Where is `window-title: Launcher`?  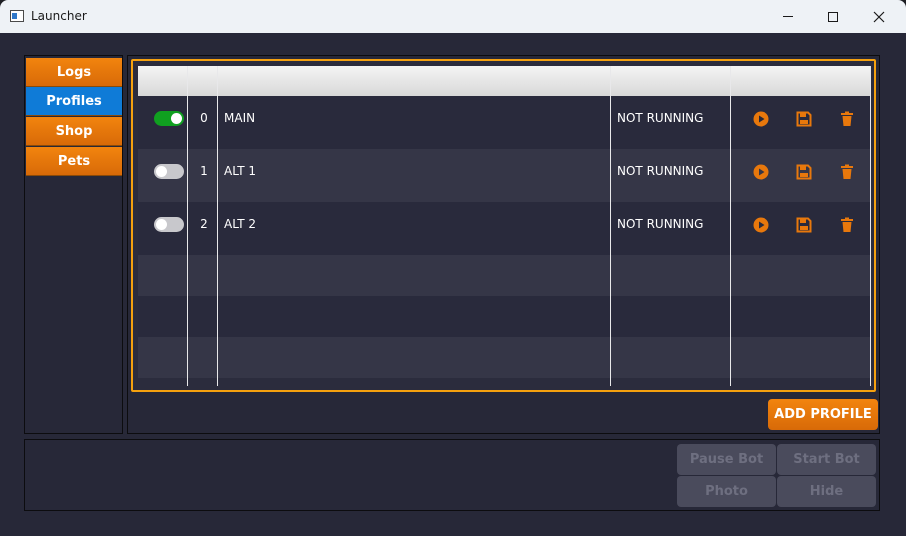 window-title: Launcher is located at coordinates (59, 16).